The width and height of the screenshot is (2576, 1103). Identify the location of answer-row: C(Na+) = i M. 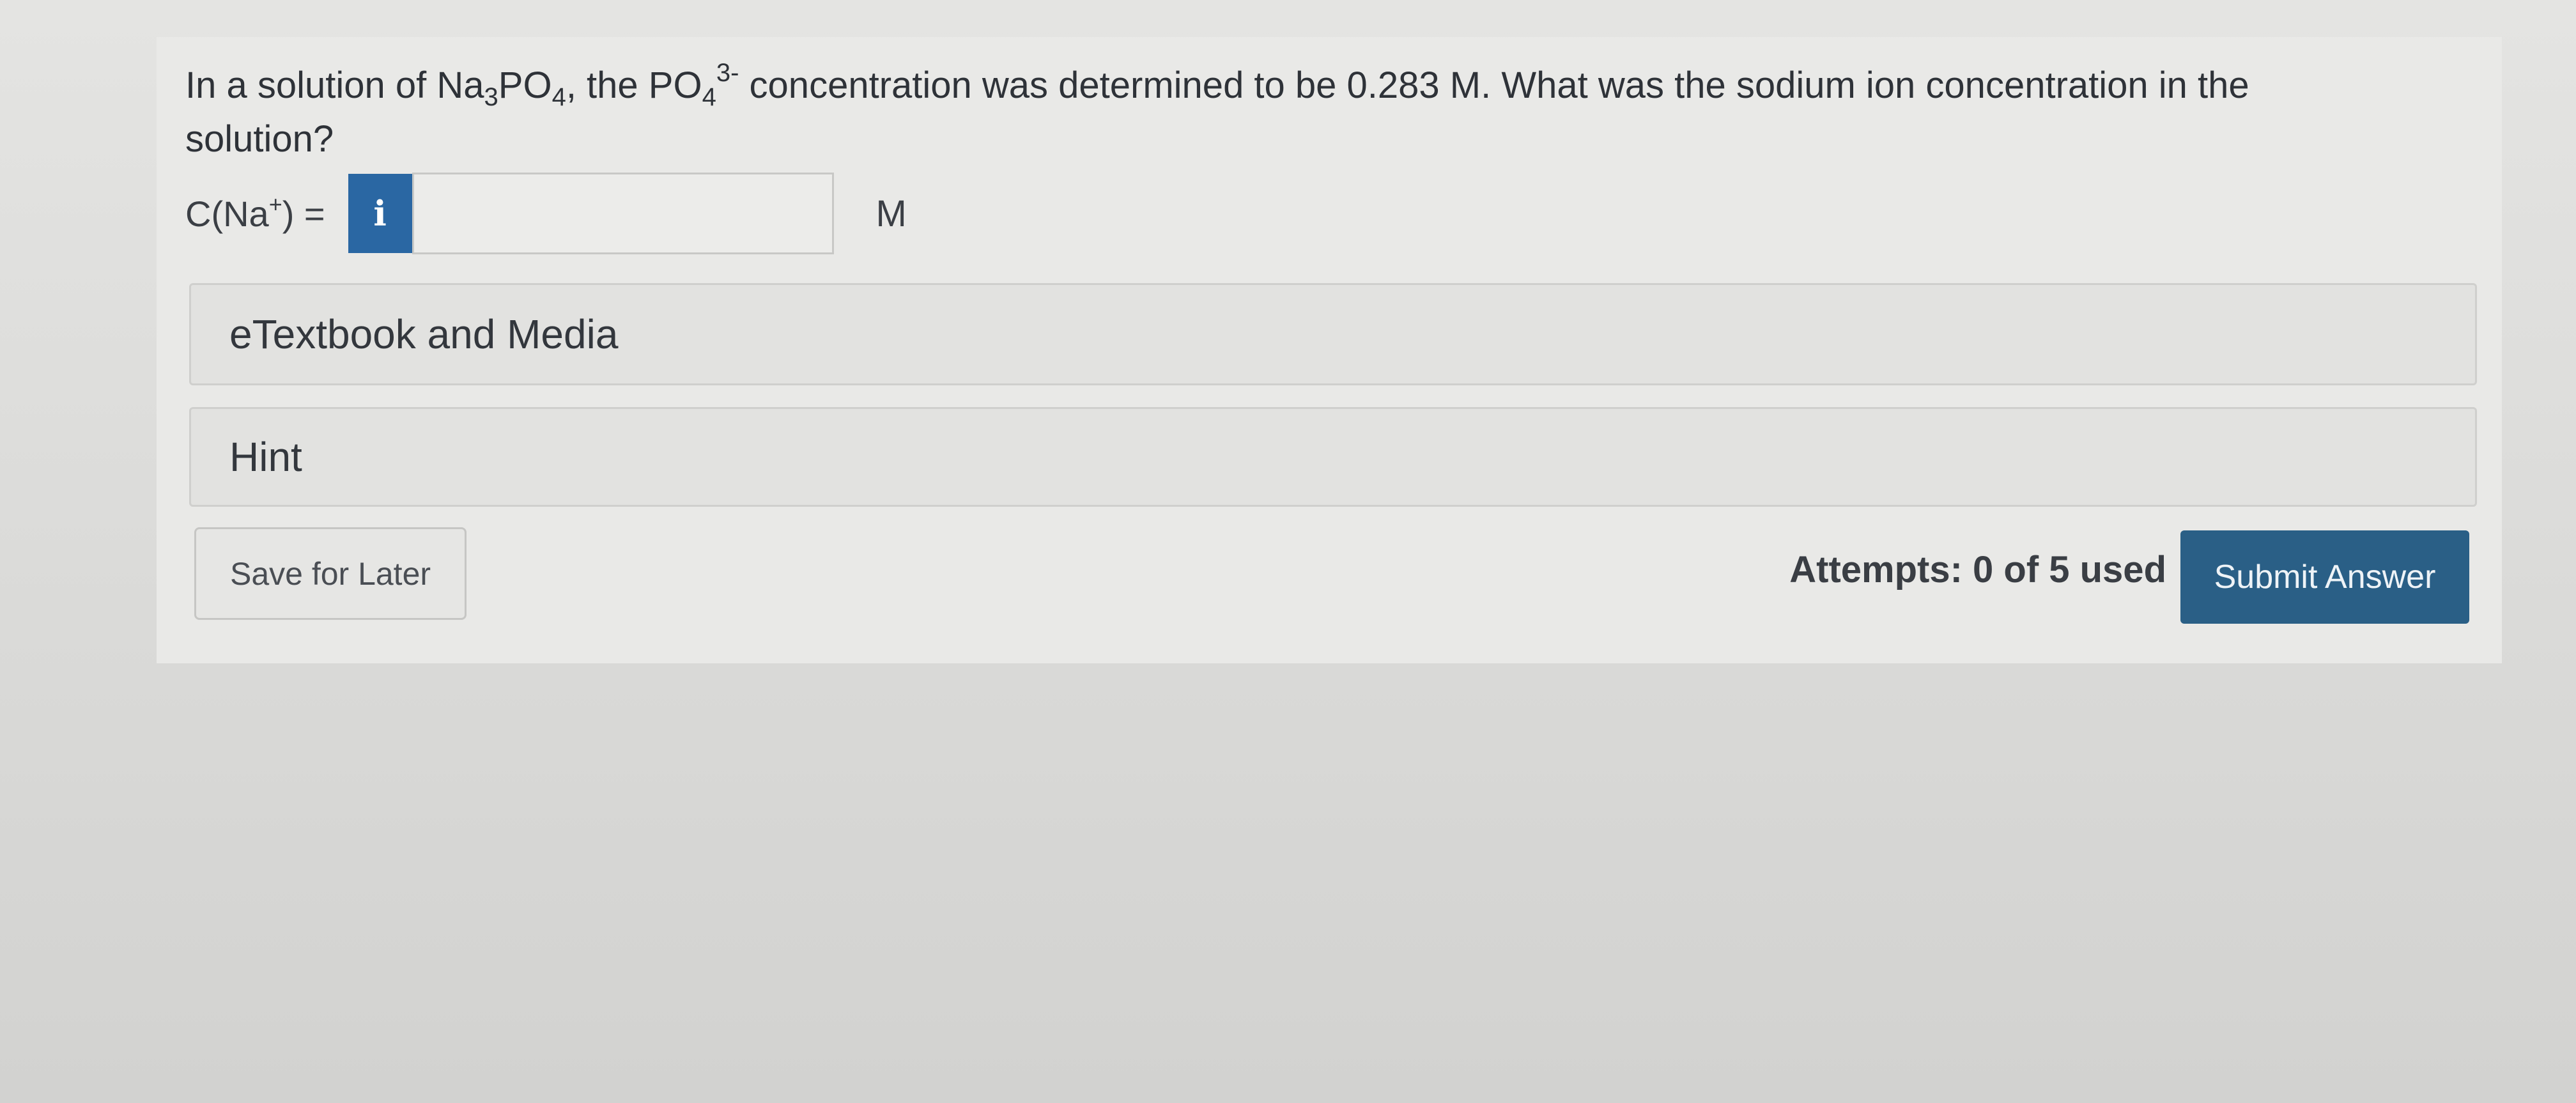
(557, 213).